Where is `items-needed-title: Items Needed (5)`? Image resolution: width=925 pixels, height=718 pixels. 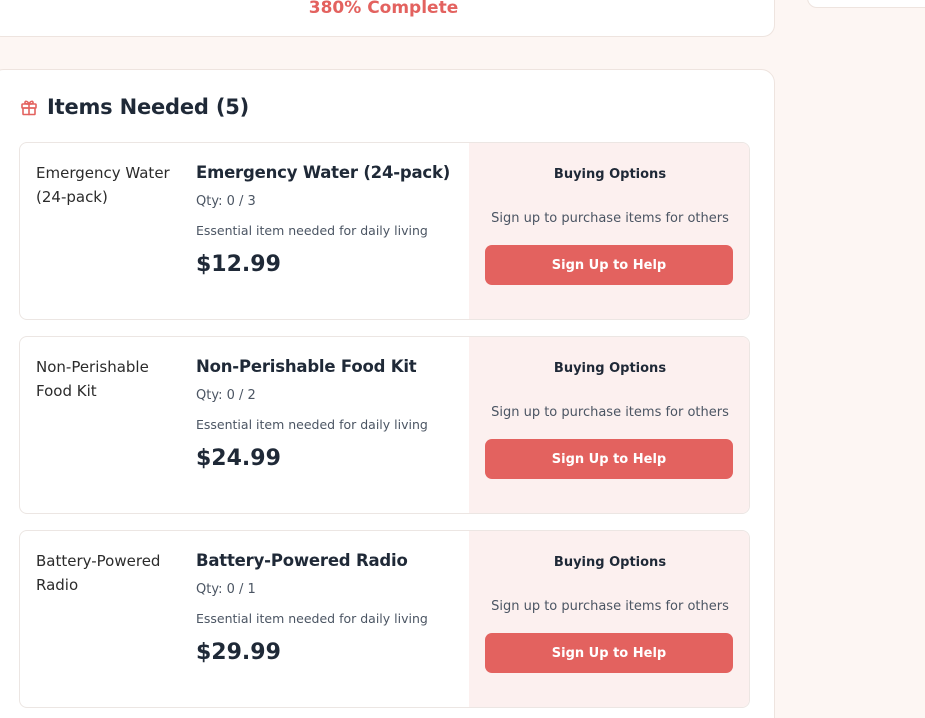
items-needed-title: Items Needed (5) is located at coordinates (148, 107).